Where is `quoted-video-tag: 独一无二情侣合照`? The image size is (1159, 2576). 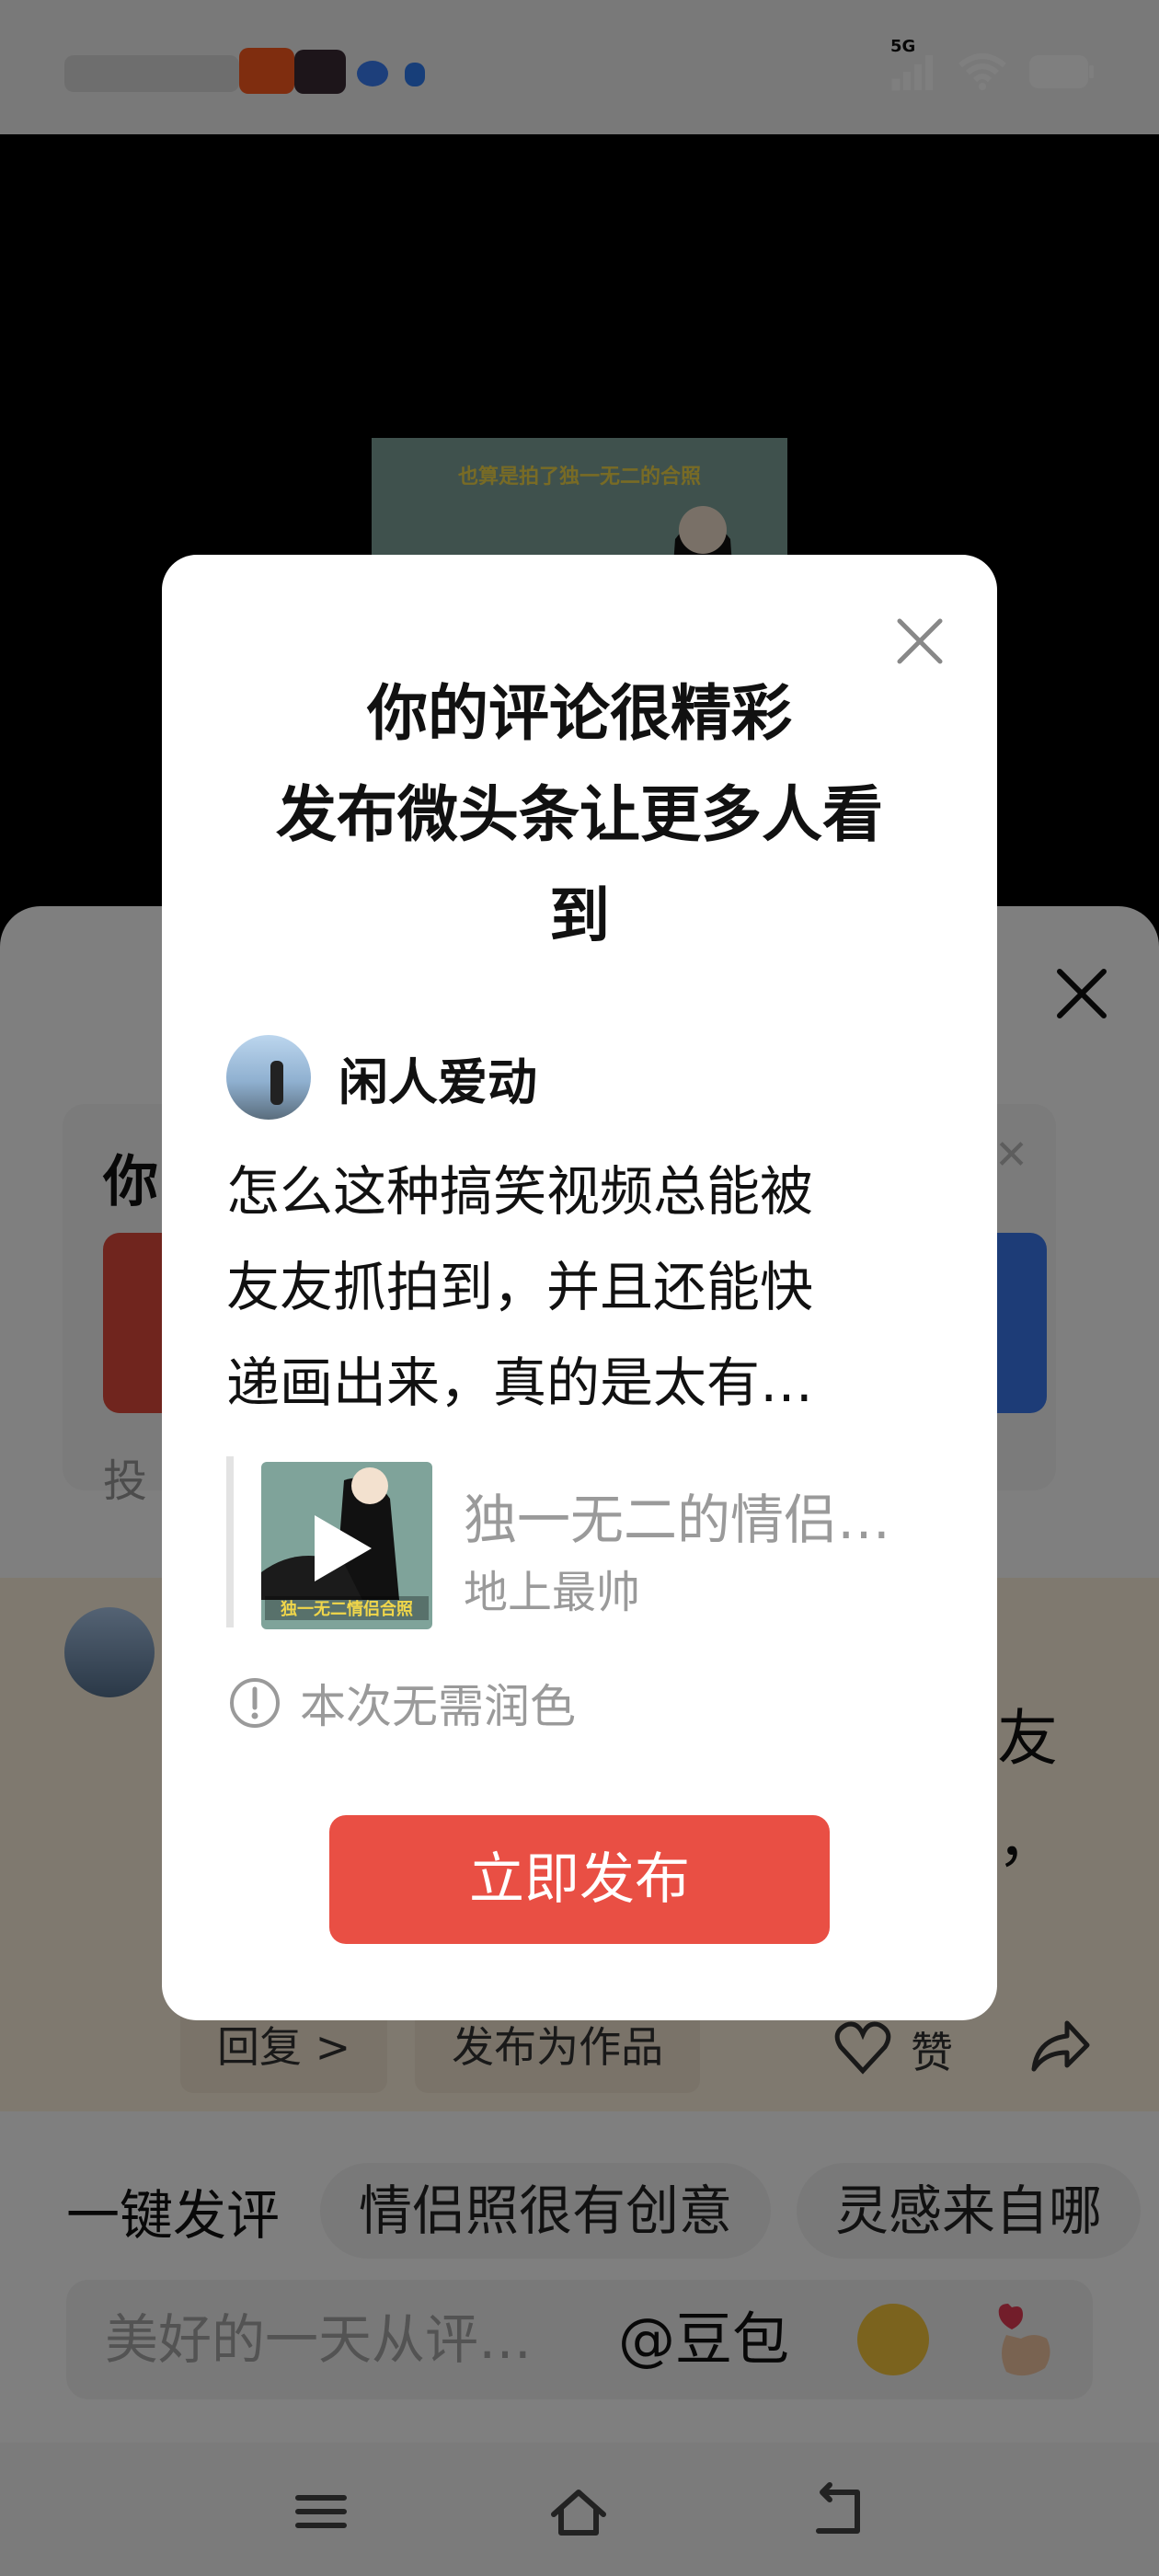
quoted-video-tag: 独一无二情侣合照 is located at coordinates (347, 1608).